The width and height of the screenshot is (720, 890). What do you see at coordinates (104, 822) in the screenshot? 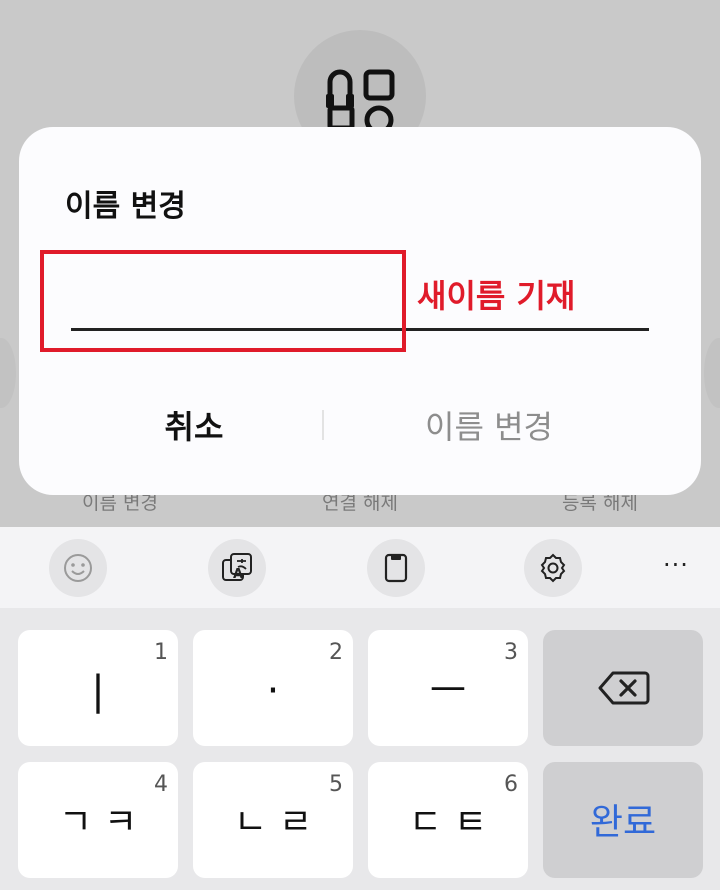
I see `key-label: ㄱㅋ` at bounding box center [104, 822].